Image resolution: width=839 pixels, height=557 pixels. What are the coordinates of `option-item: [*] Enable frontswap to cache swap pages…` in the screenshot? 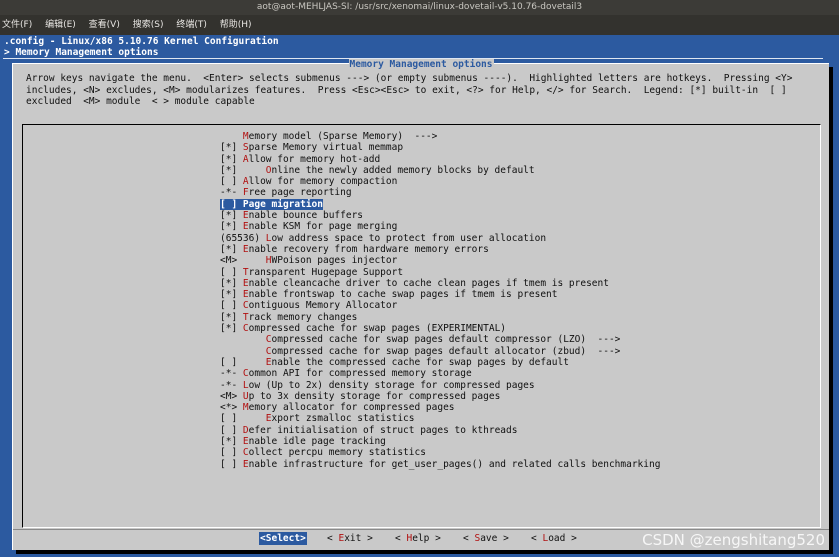 It's located at (440, 294).